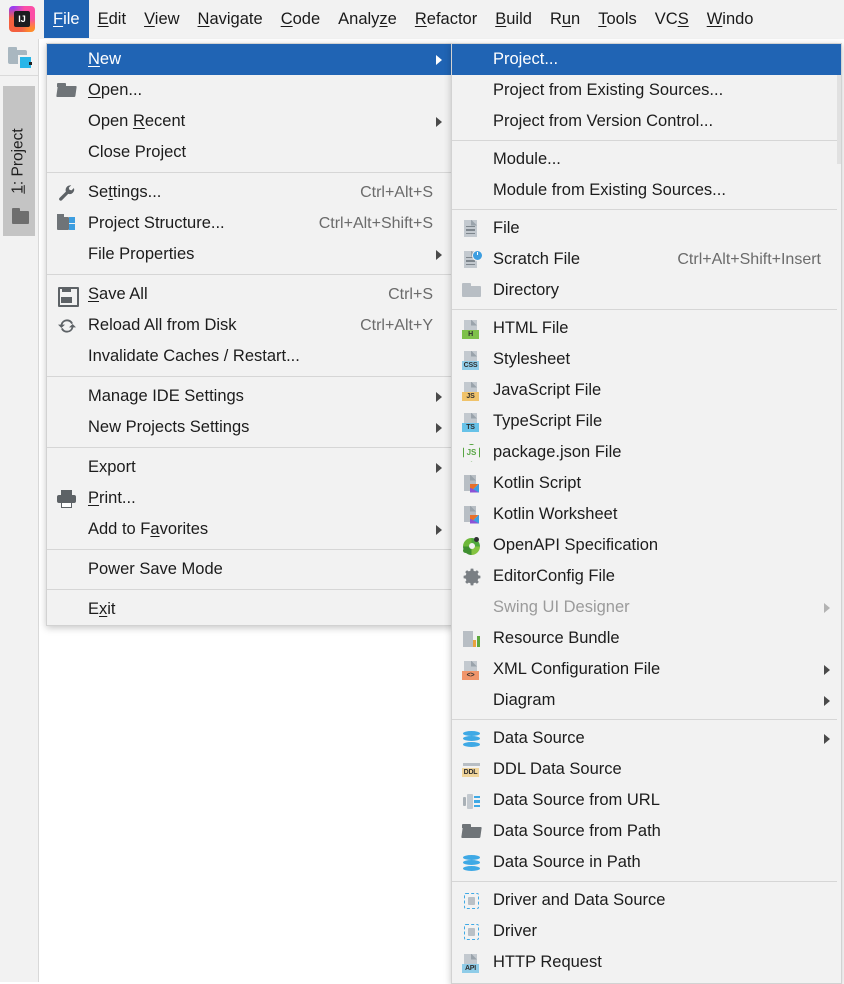 This screenshot has width=844, height=984. What do you see at coordinates (646, 259) in the screenshot?
I see `new-submenu-item-scratch-file: Scratch File Ctrl+Alt+Shift+Insert` at bounding box center [646, 259].